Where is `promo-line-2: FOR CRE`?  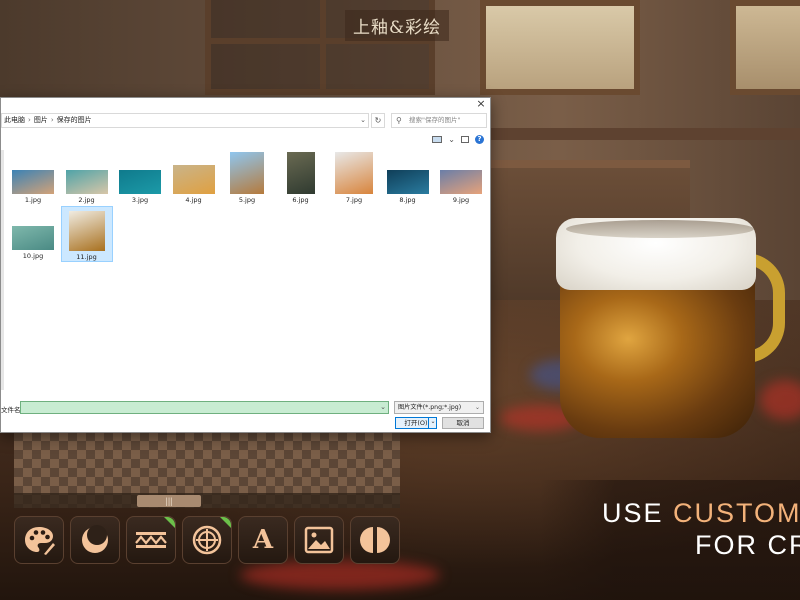
promo-line-2: FOR CRE is located at coordinates (747, 545).